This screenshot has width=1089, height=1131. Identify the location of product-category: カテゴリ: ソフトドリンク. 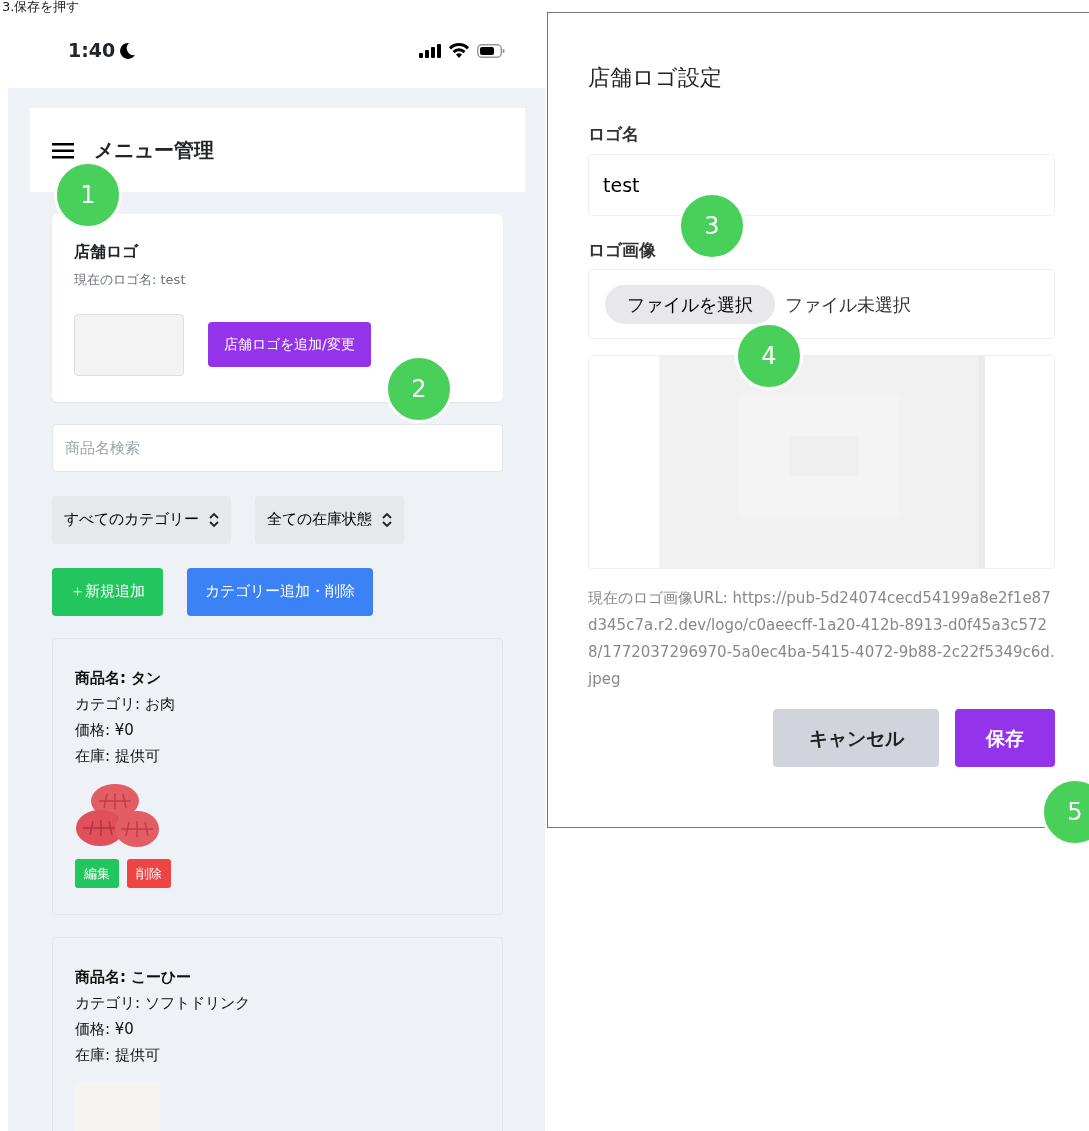
(163, 1003).